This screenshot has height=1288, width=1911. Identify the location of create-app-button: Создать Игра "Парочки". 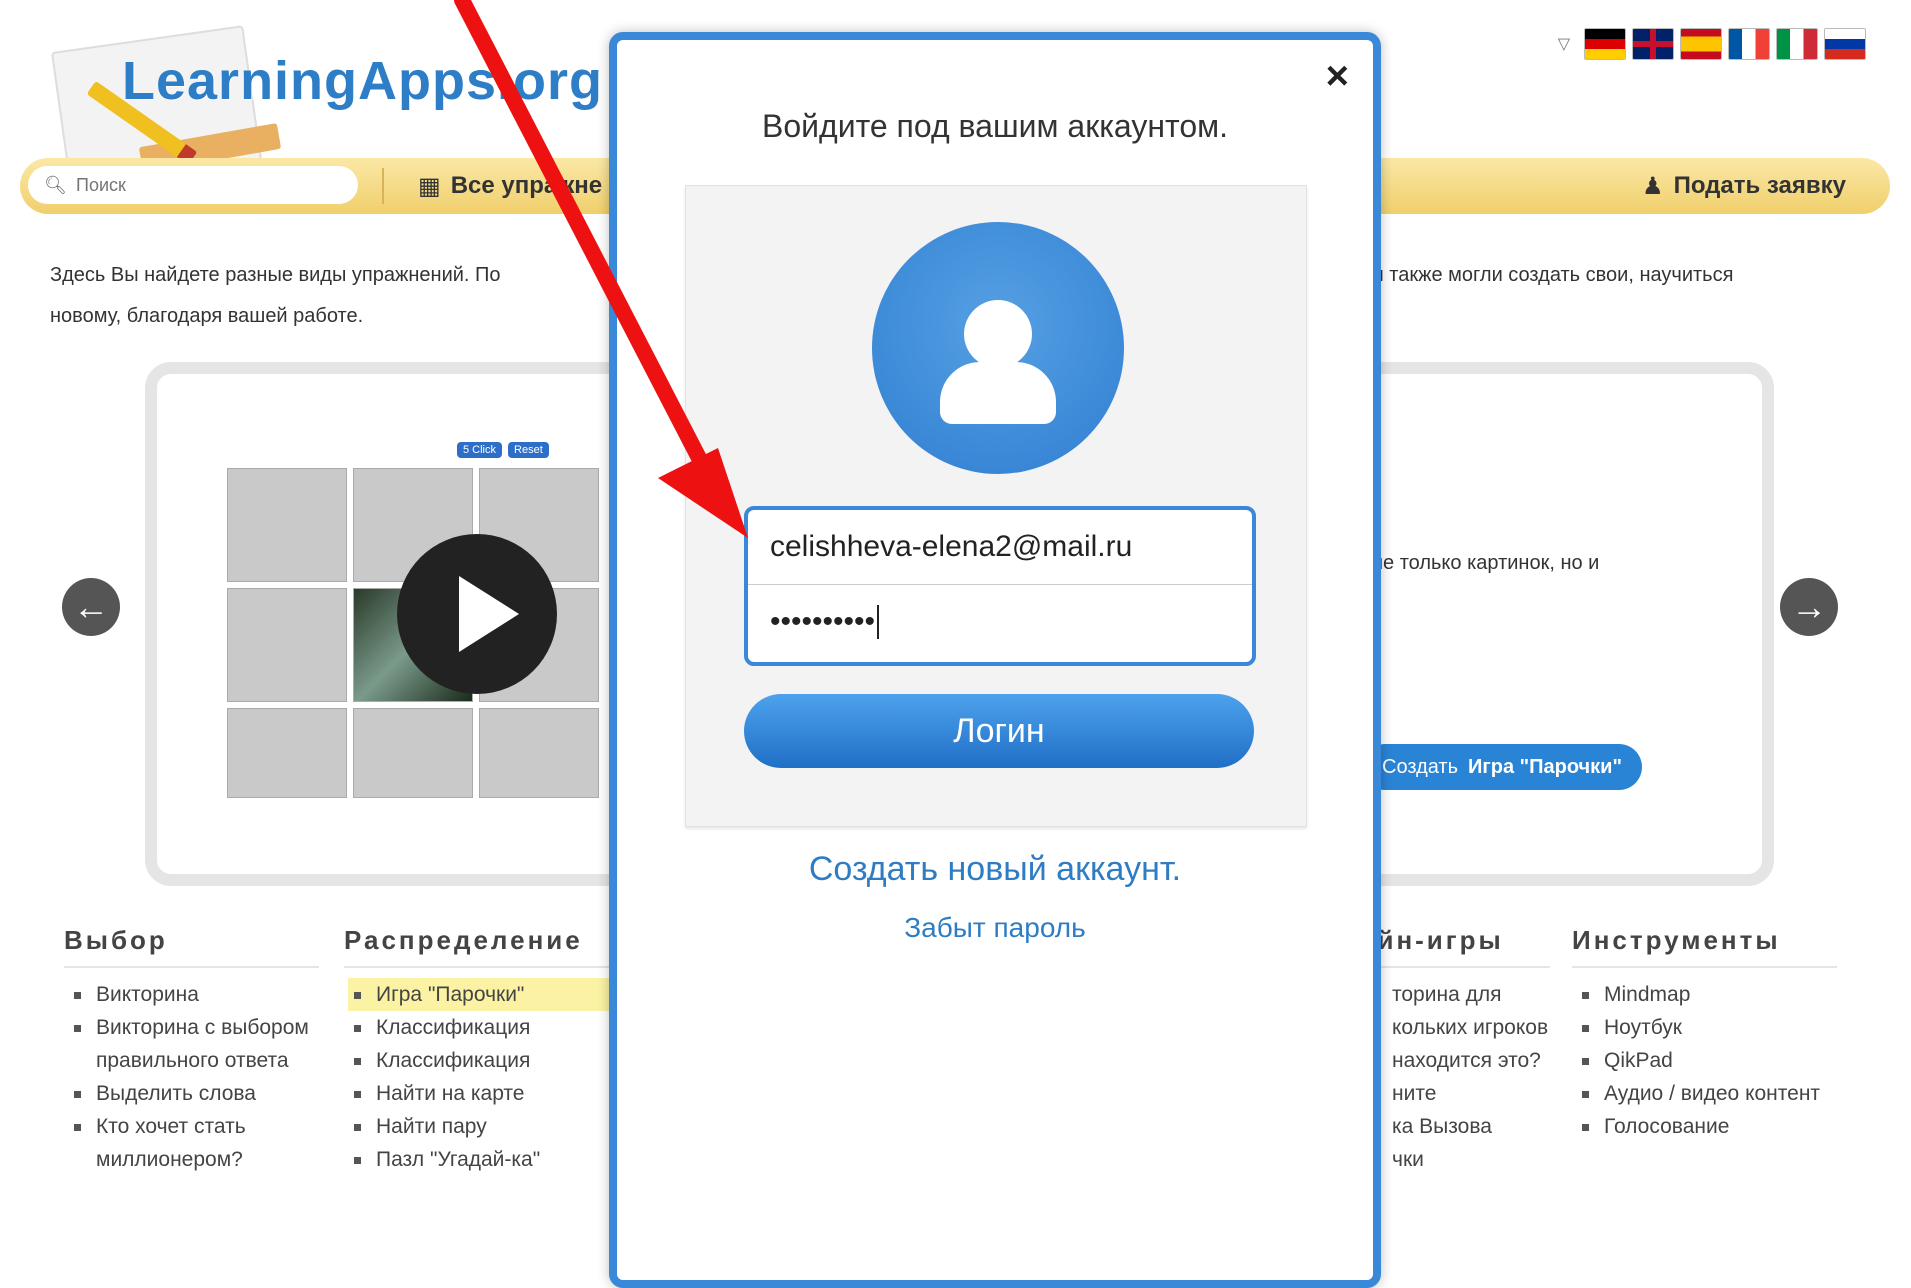
(1502, 767).